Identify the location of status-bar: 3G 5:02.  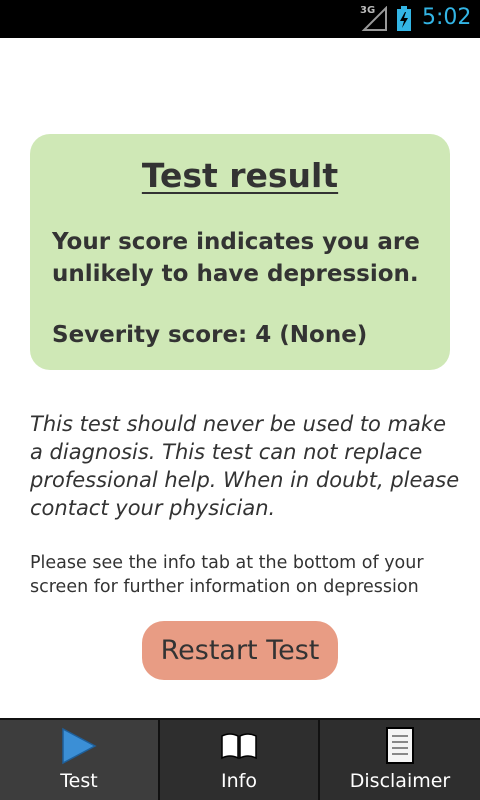
(240, 19).